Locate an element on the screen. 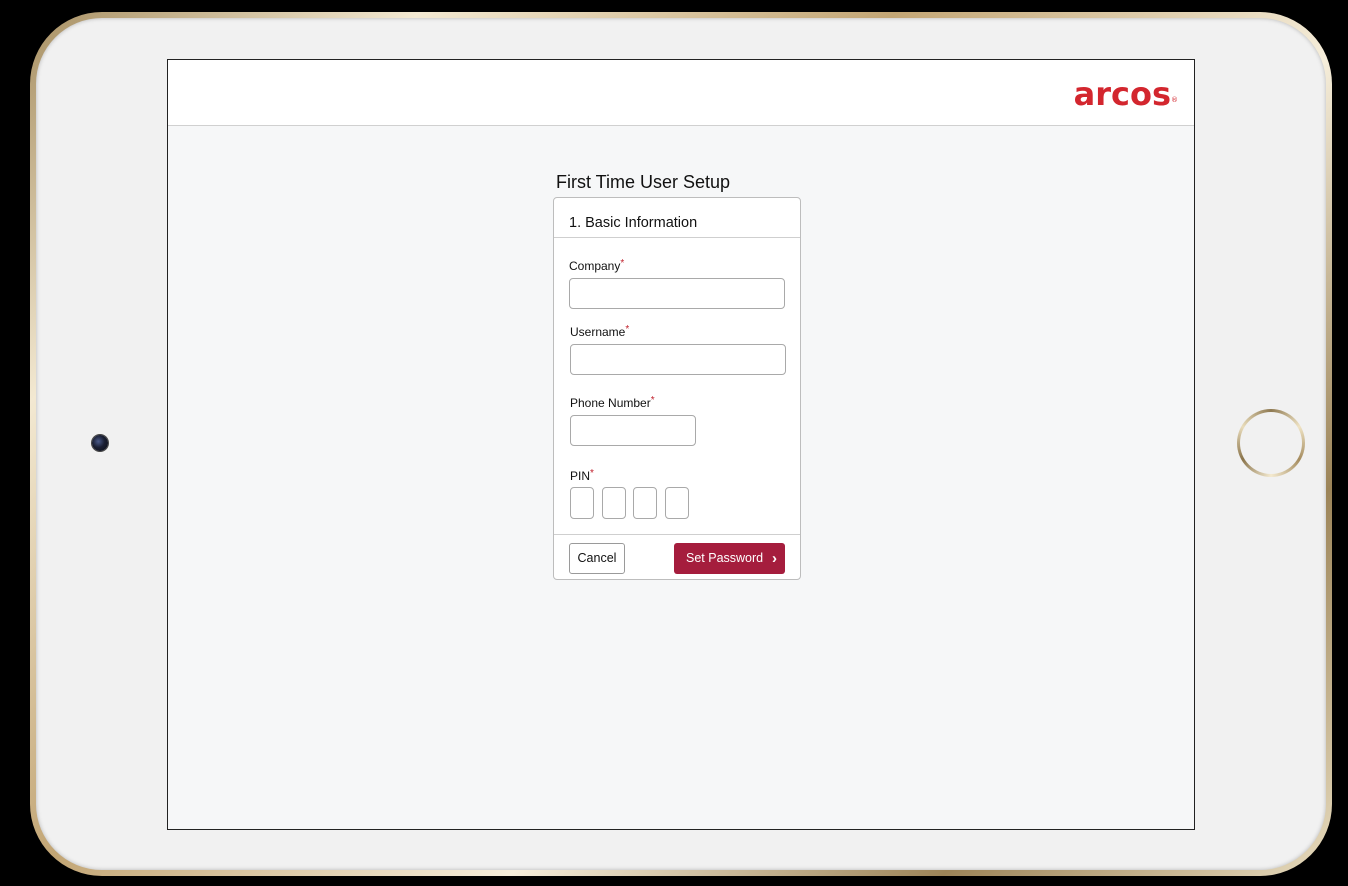  arcos-logo: arcos® is located at coordinates (1125, 94).